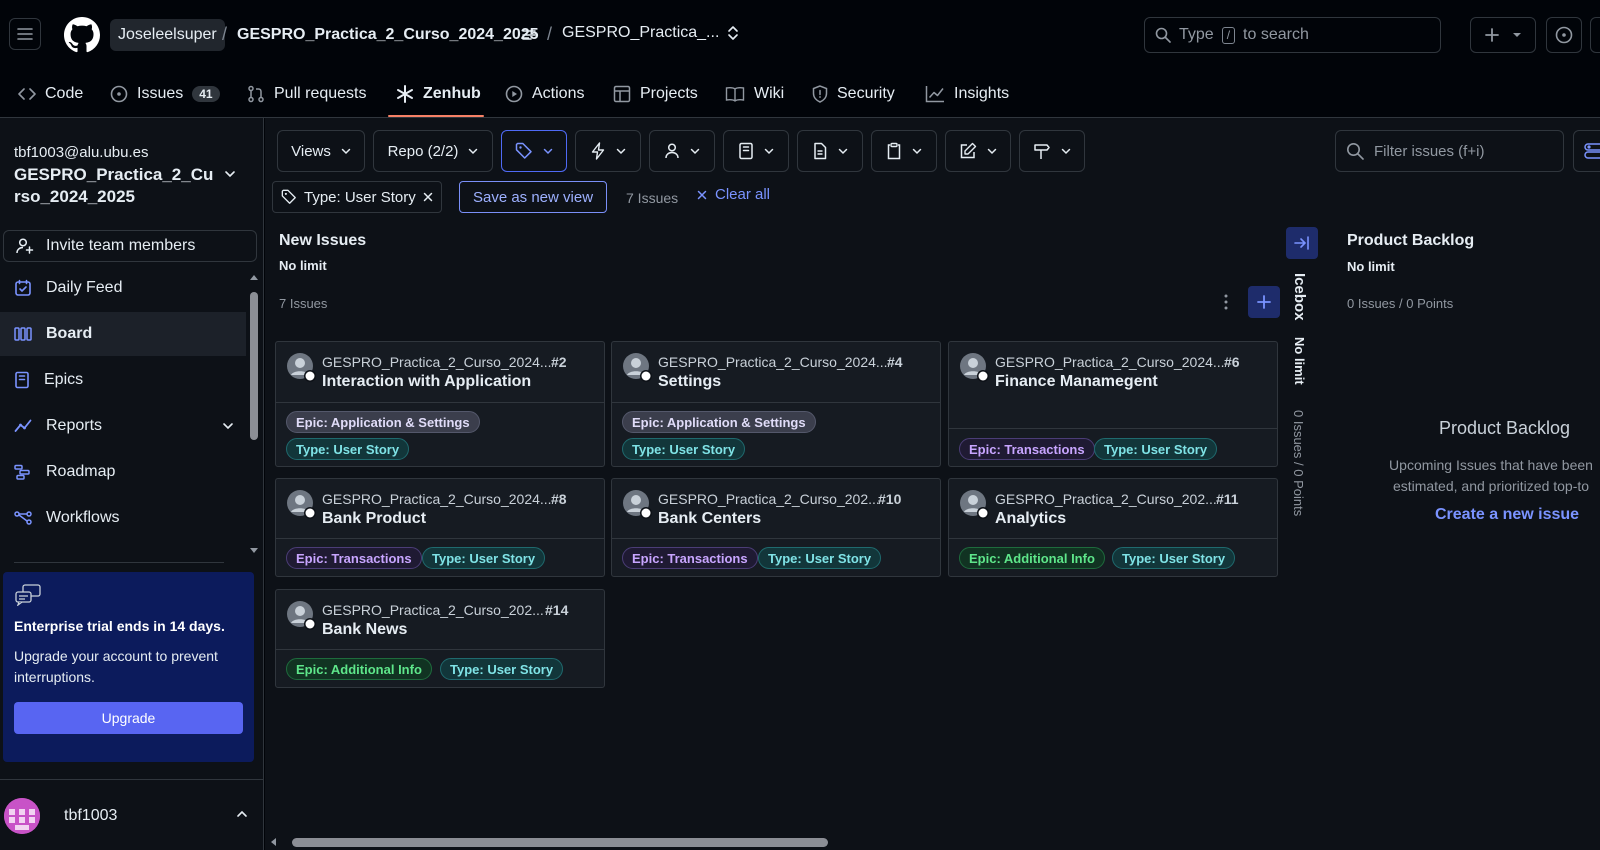 This screenshot has height=850, width=1600. What do you see at coordinates (82, 35) in the screenshot?
I see `github-logo-icon` at bounding box center [82, 35].